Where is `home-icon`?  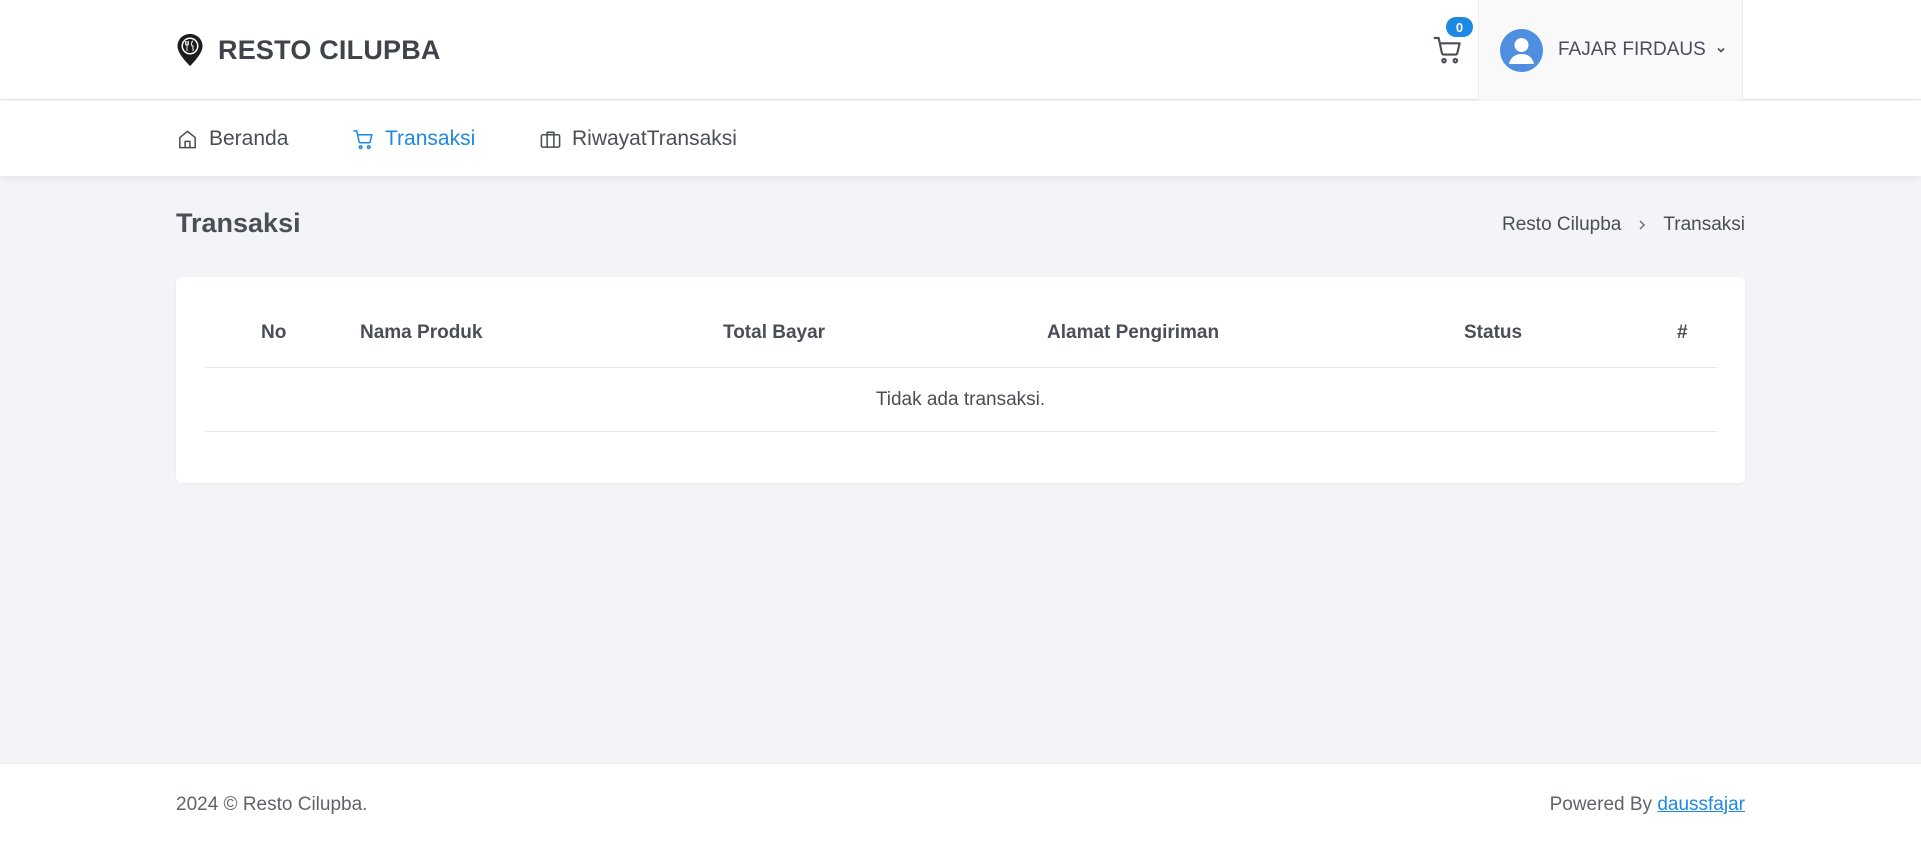
home-icon is located at coordinates (187, 139).